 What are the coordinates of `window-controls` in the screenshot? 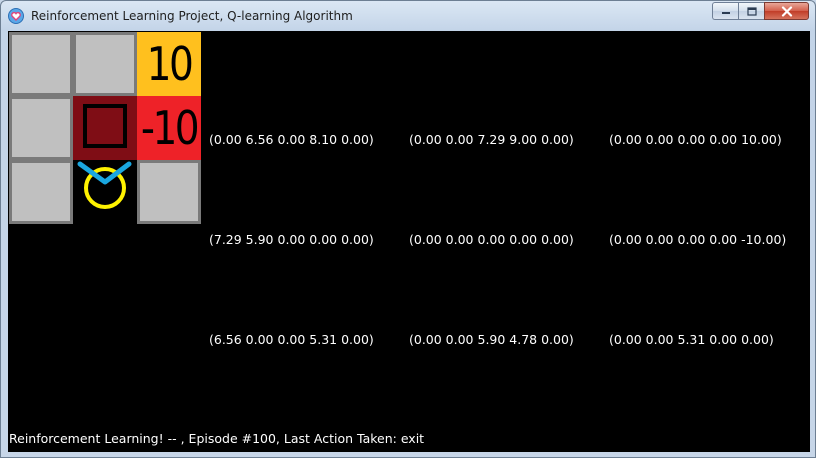 It's located at (760, 11).